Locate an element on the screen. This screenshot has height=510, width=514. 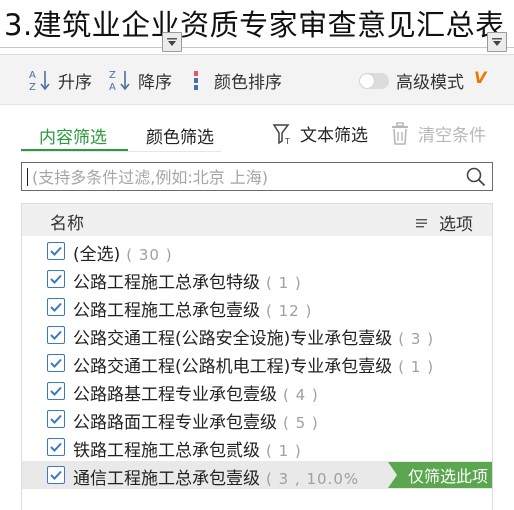
list-item-label: 公路交通工程(公路机电工程)专业承包壹级 ( 1 ) is located at coordinates (253, 364).